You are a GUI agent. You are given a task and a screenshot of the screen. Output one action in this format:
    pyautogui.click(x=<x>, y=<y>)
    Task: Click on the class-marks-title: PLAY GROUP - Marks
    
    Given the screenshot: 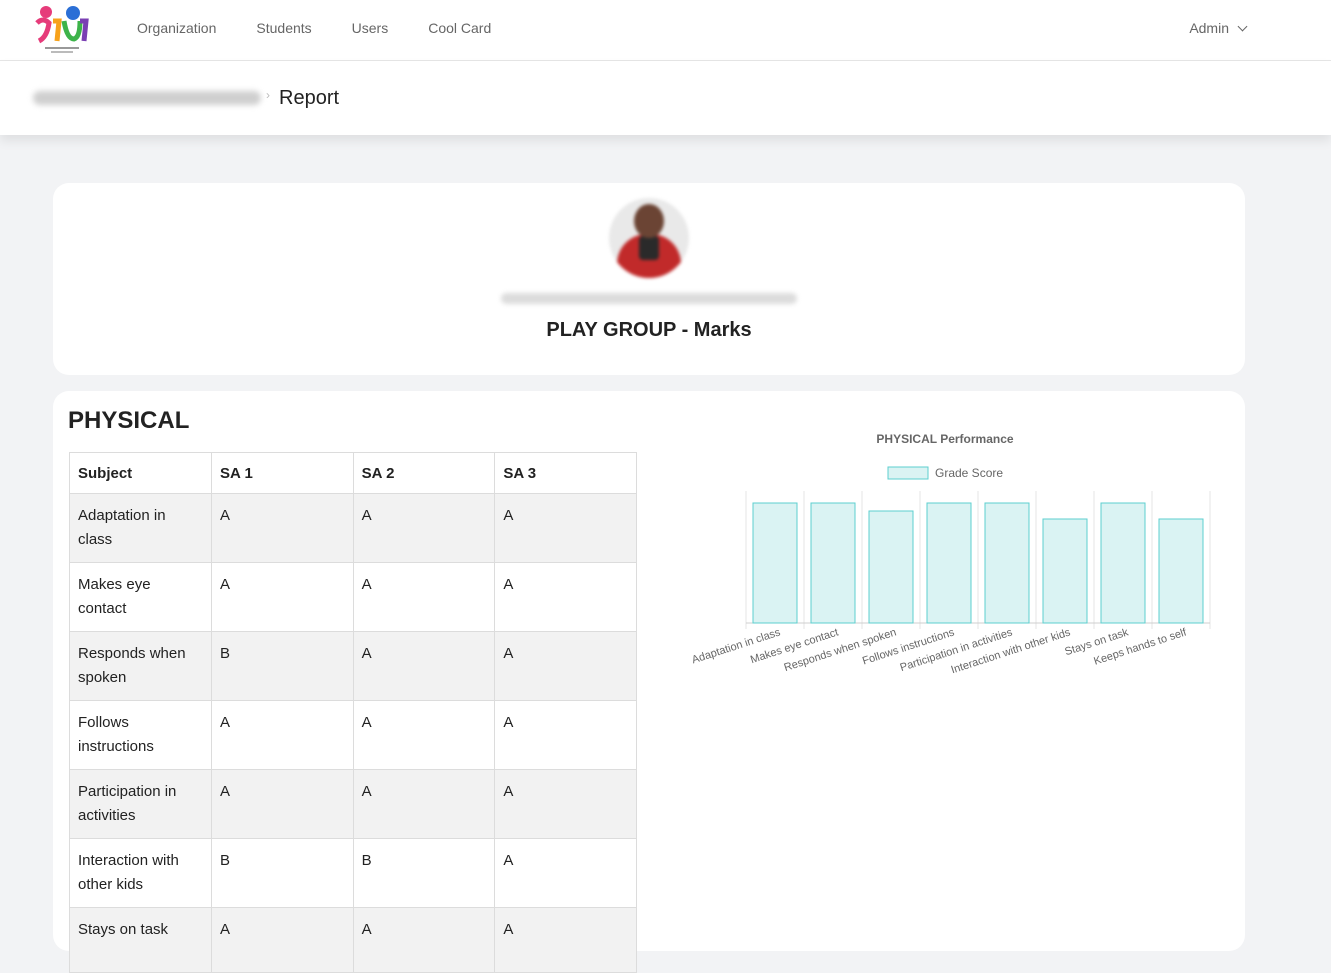 What is the action you would take?
    pyautogui.click(x=649, y=330)
    